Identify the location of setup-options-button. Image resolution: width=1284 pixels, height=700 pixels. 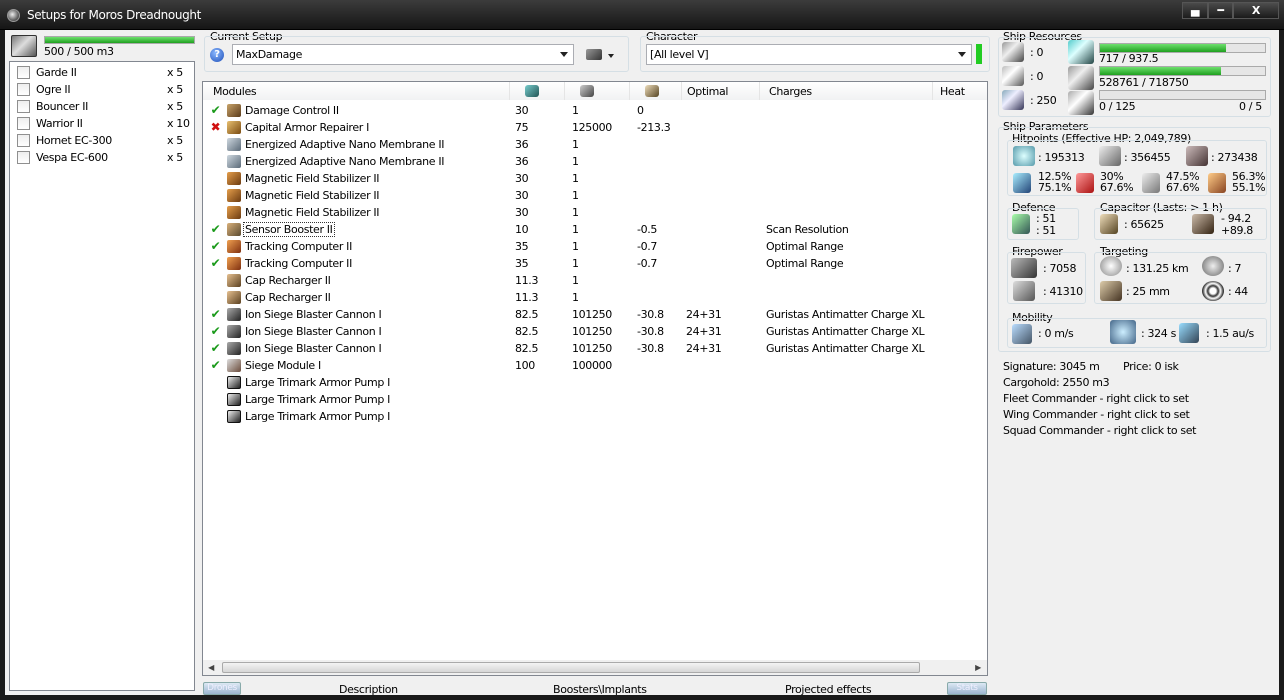
(602, 55).